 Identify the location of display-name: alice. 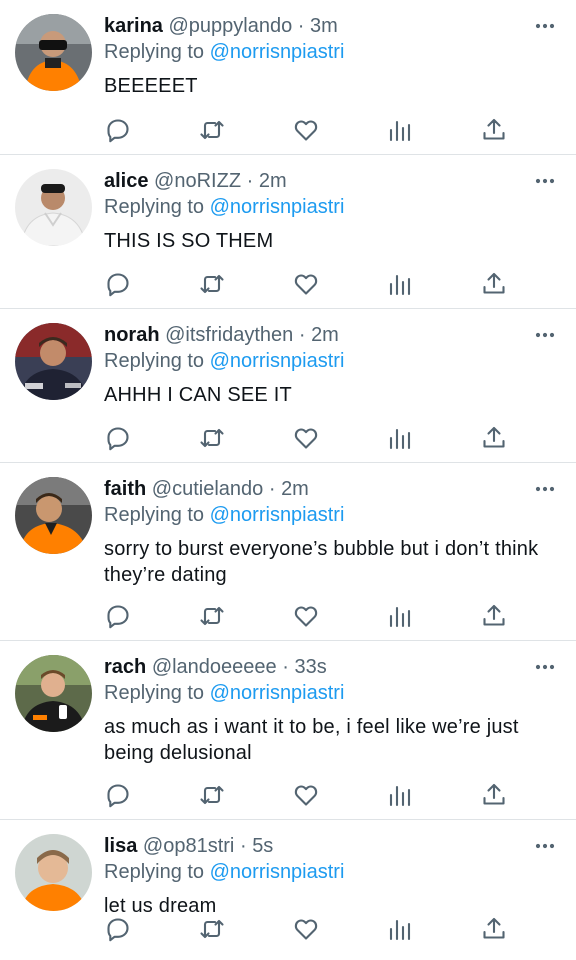
(126, 181).